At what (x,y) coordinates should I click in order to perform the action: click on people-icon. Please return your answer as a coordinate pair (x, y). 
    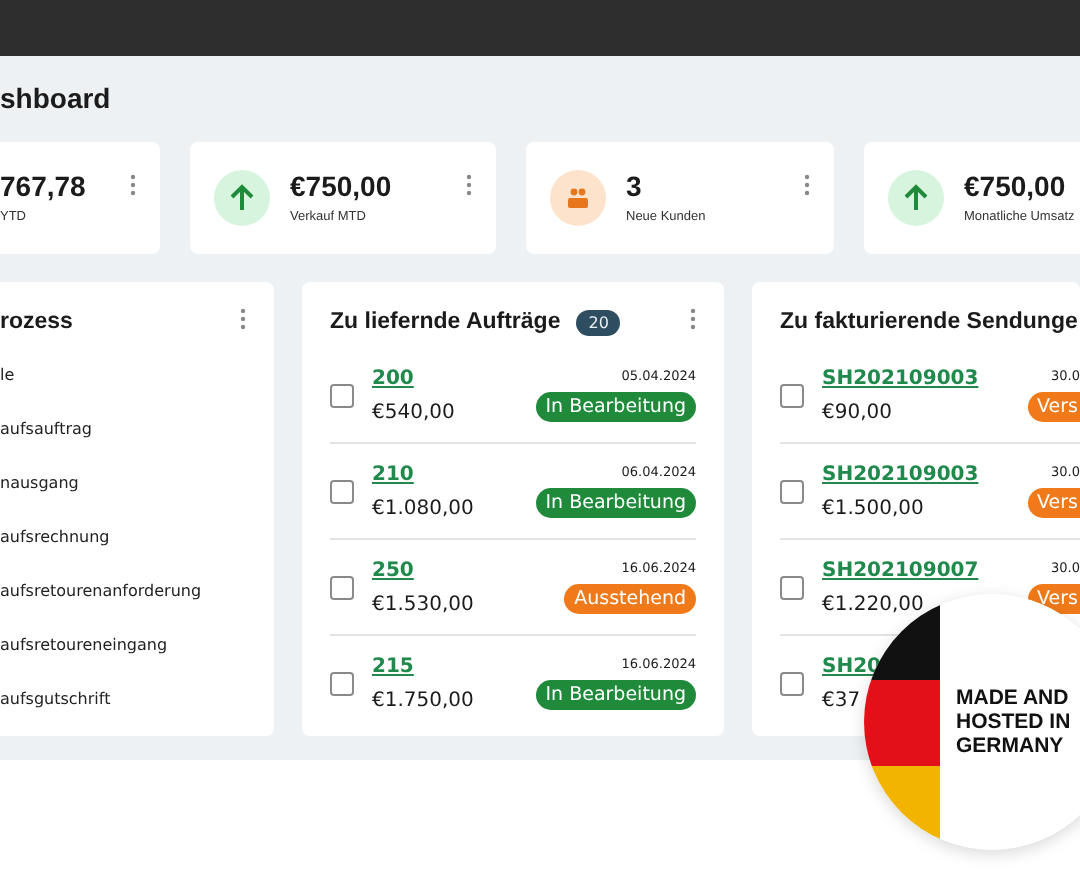
    Looking at the image, I should click on (578, 198).